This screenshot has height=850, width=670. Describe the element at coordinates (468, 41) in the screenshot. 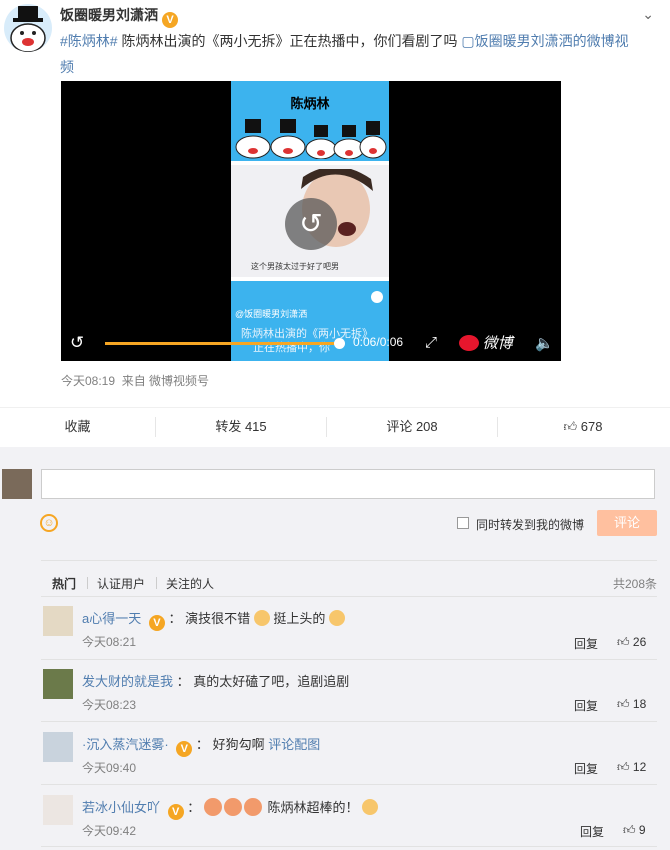

I see `video-link-icon: ▢` at that location.